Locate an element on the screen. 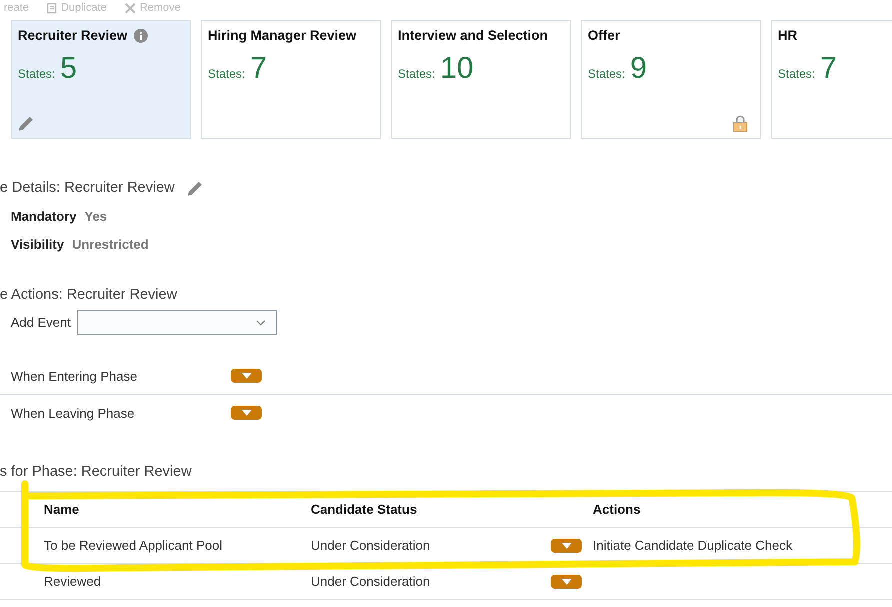 This screenshot has height=607, width=892. event-label: When Leaving Phase is located at coordinates (73, 413).